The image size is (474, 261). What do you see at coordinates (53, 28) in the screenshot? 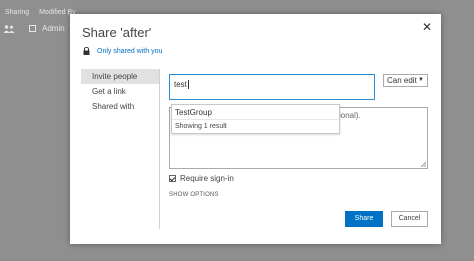
I see `modified-by-user: Admin` at bounding box center [53, 28].